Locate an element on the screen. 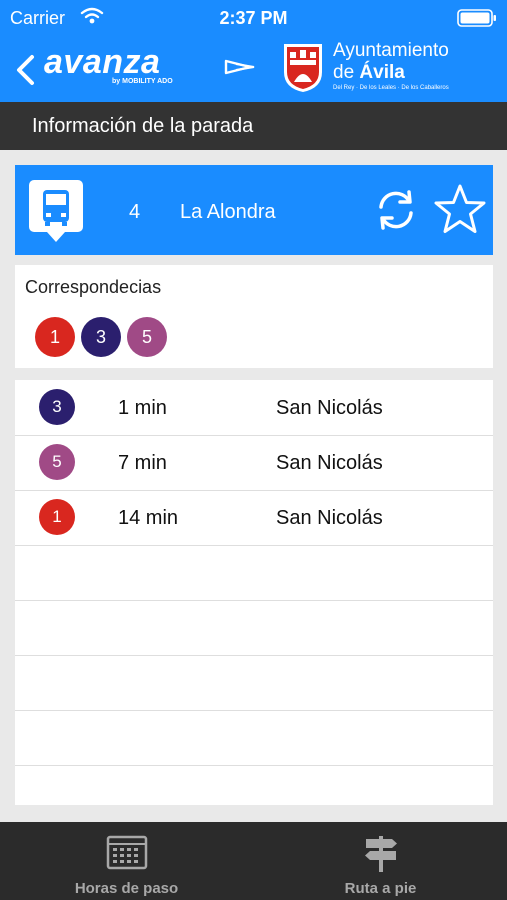 The height and width of the screenshot is (900, 507). stop-card: 4 La Alondra is located at coordinates (254, 210).